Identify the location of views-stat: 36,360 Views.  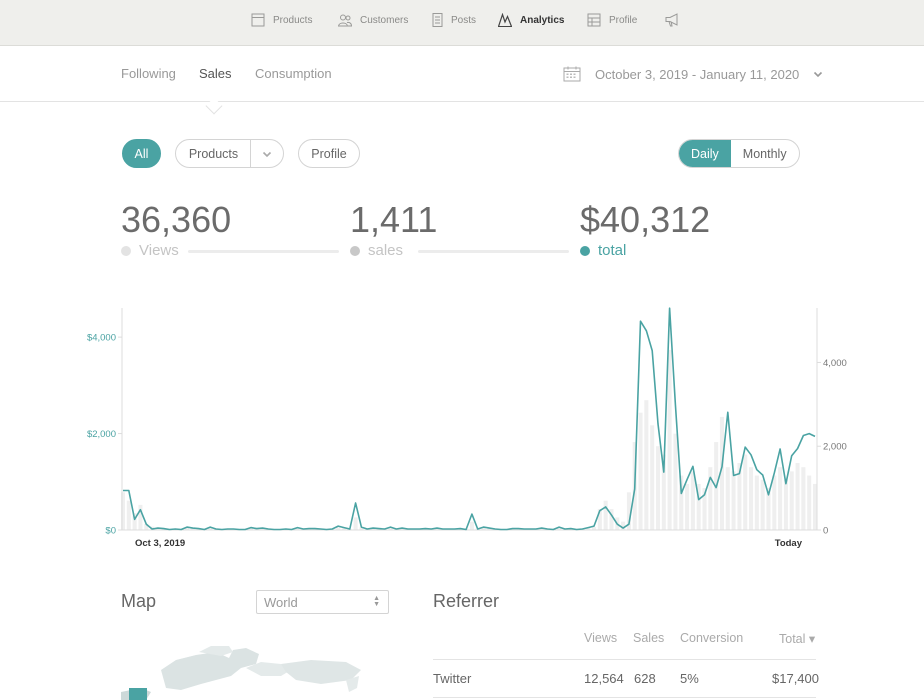
(230, 228).